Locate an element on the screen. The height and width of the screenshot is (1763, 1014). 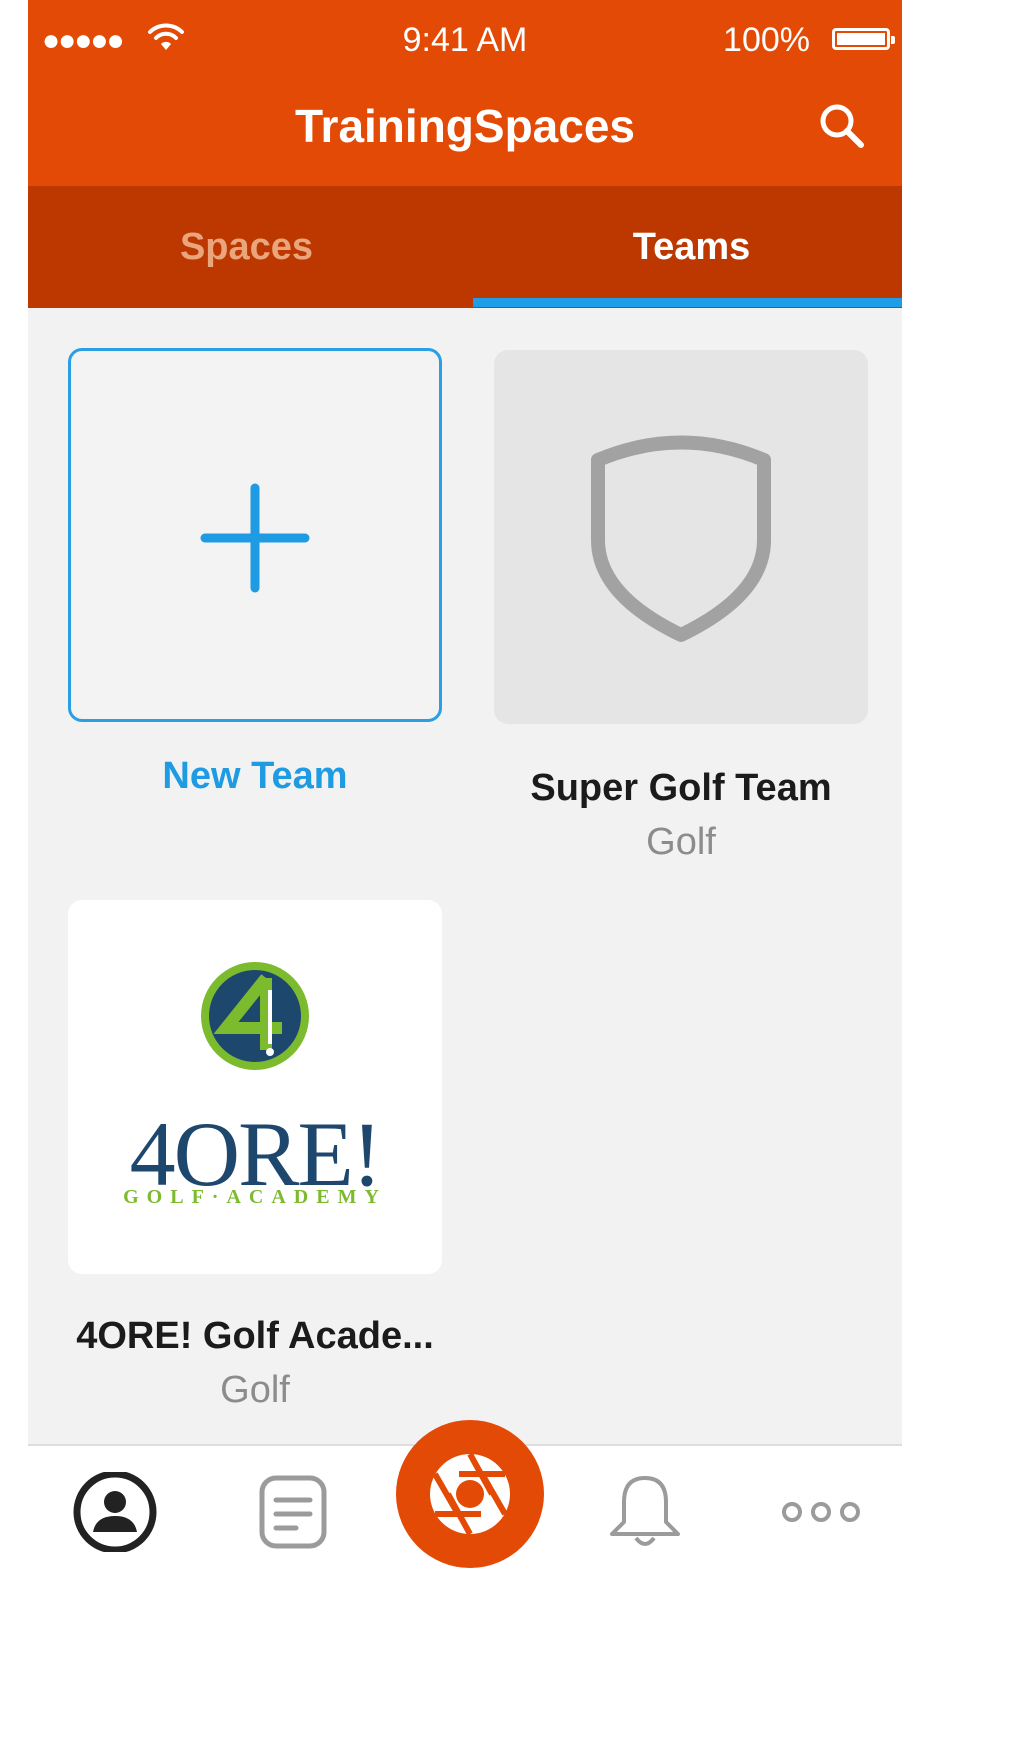
navigation-bar: ●●●●● 9:41 AM 100% TrainingSpaces is located at coordinates (465, 93).